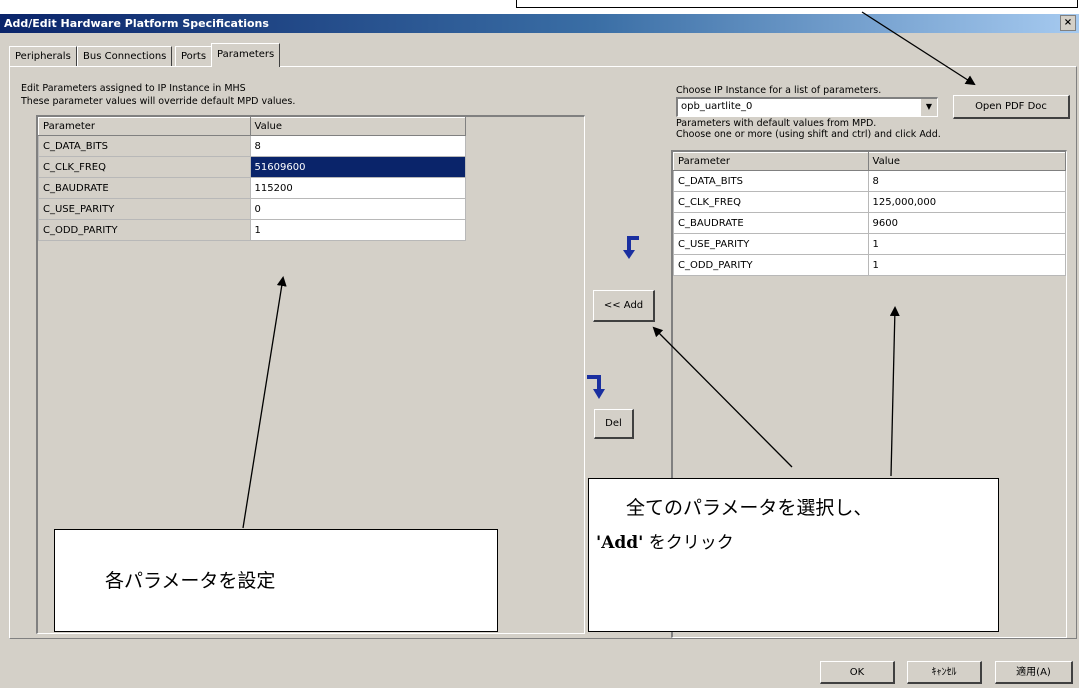 This screenshot has height=688, width=1079. I want to click on ip-instance-value: opb_uartlite_0, so click(717, 106).